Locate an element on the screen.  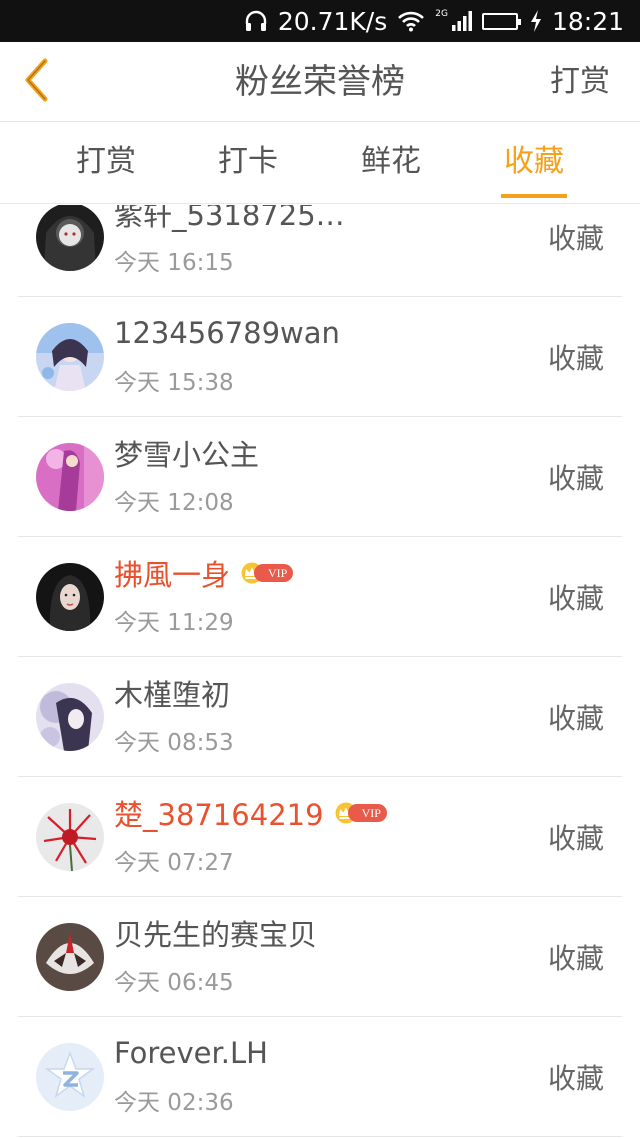
tab-favorites: 收藏 is located at coordinates (534, 163).